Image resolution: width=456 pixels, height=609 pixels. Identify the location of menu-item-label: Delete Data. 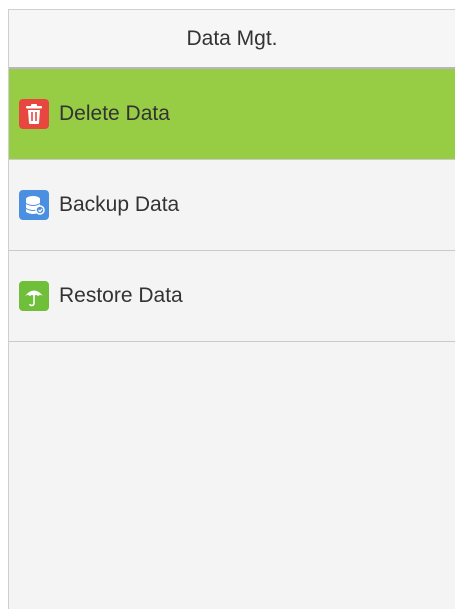
(114, 113).